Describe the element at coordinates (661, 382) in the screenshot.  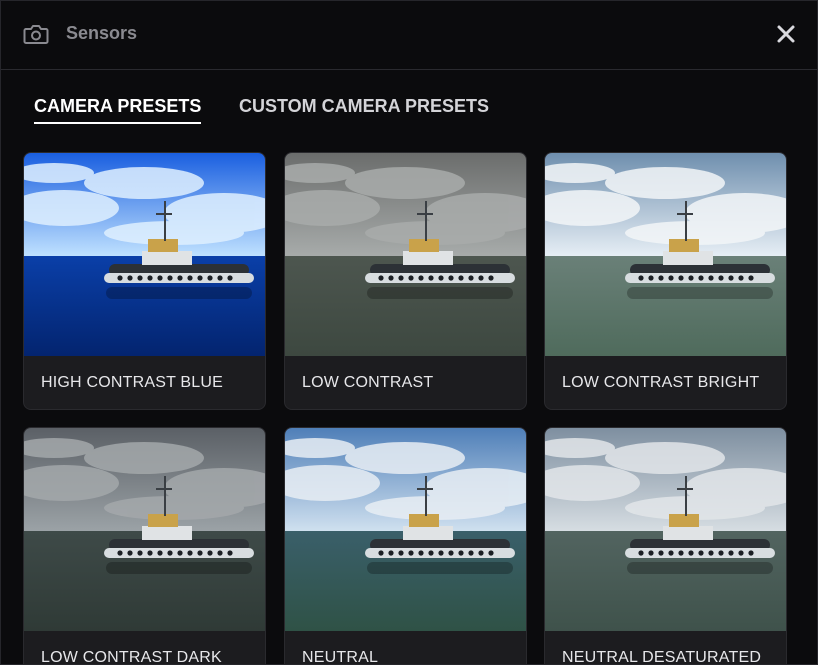
I see `preset-label: LOW CONTRAST BRIGHT` at that location.